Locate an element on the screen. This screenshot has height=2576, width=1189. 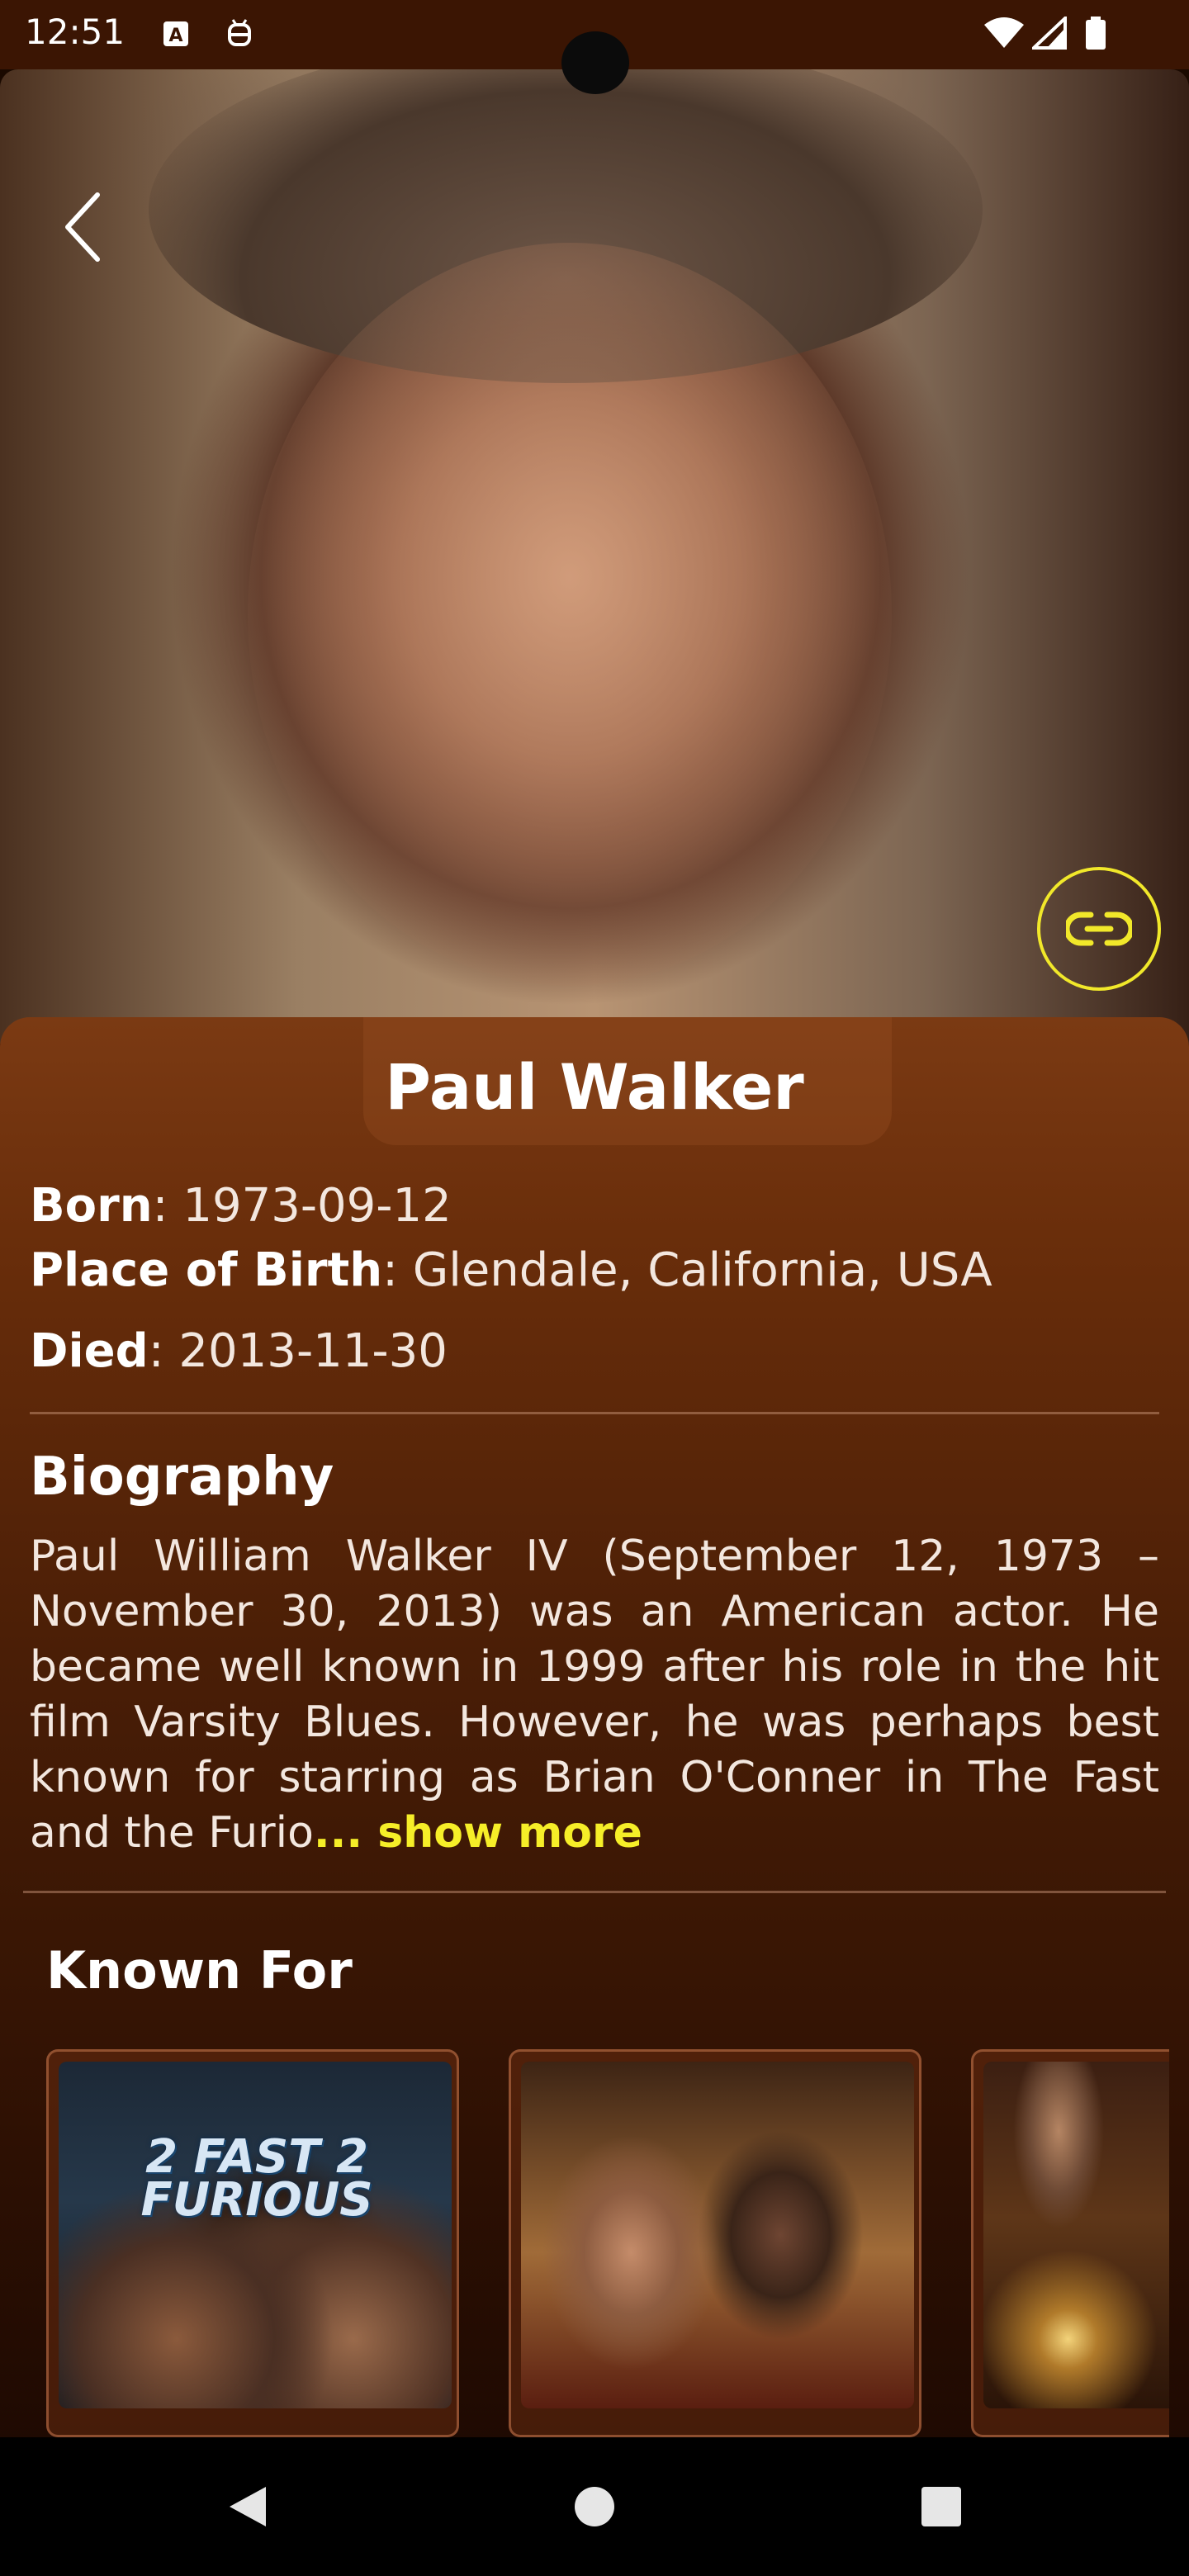
chevron-left-icon is located at coordinates (82, 227).